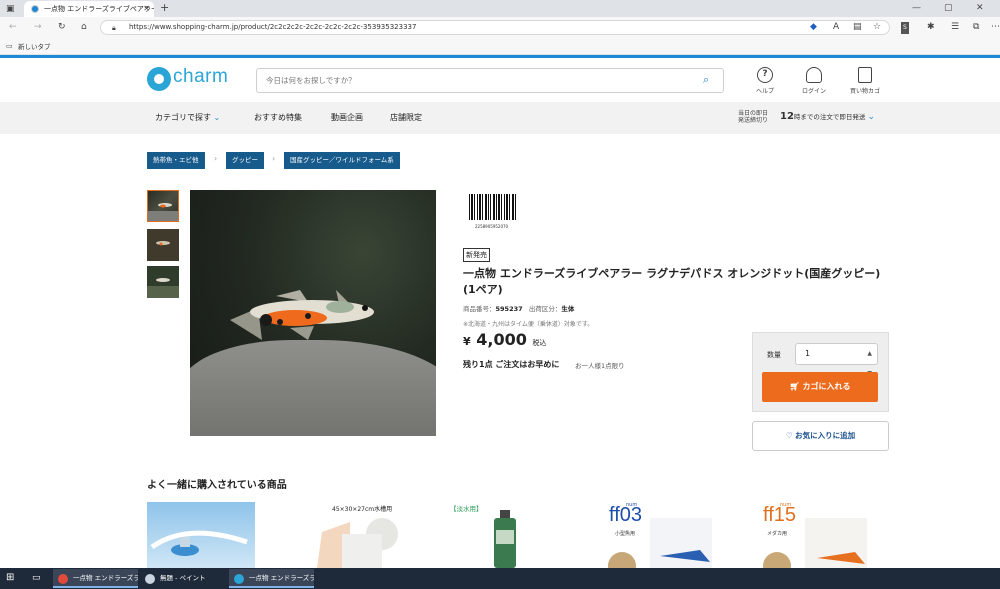  What do you see at coordinates (931, 27) in the screenshot?
I see `extensions-puzzle-icon: ✱` at bounding box center [931, 27].